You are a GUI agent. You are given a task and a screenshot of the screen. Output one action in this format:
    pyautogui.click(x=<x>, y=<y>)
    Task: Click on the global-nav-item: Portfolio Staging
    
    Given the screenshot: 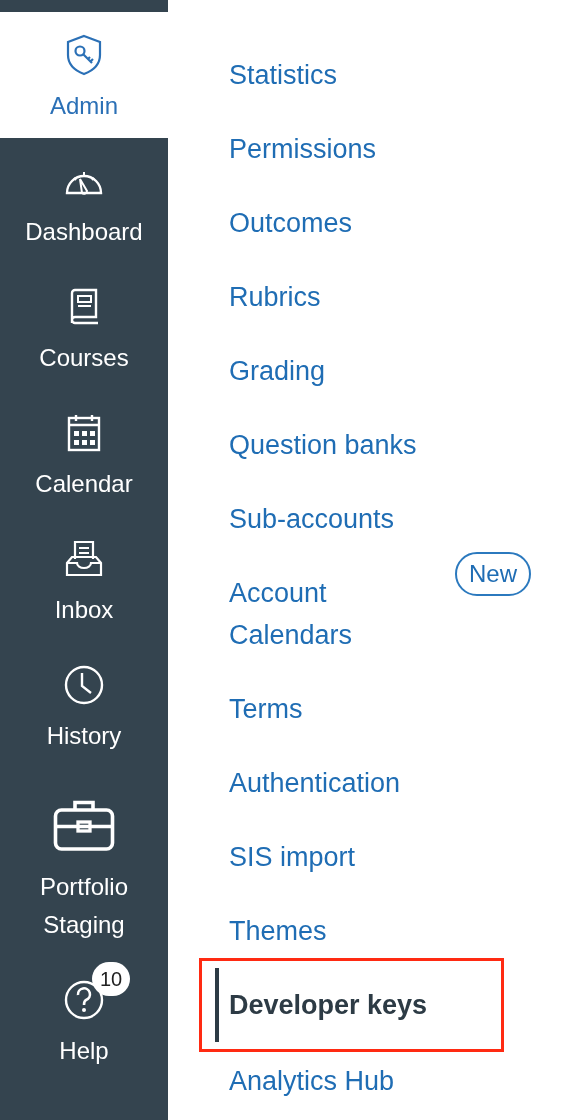 What is the action you would take?
    pyautogui.click(x=84, y=862)
    